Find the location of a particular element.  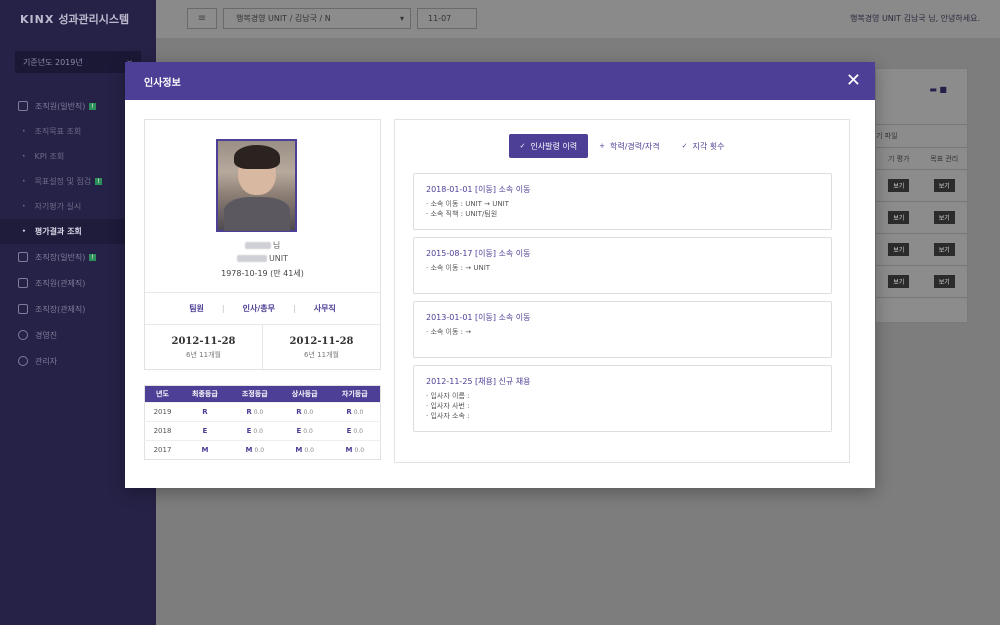

history-line: 소속 이동 : UNIT → UNIT is located at coordinates (622, 204).